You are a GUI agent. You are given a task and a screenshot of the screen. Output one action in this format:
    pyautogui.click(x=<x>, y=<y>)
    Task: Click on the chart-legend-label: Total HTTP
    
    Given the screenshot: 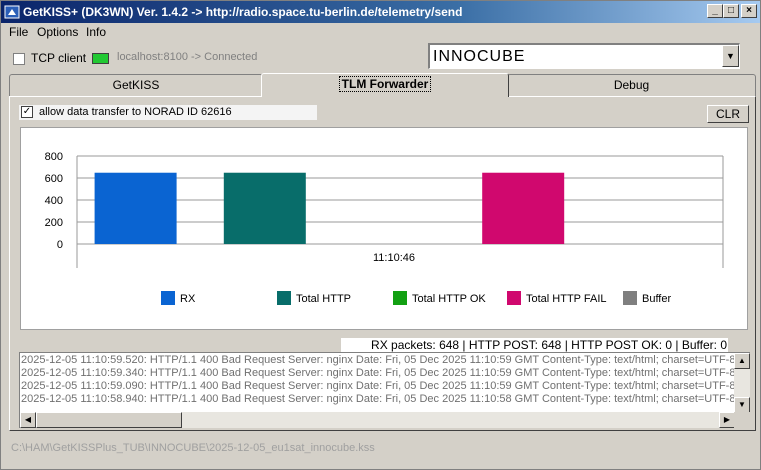 What is the action you would take?
    pyautogui.click(x=323, y=299)
    